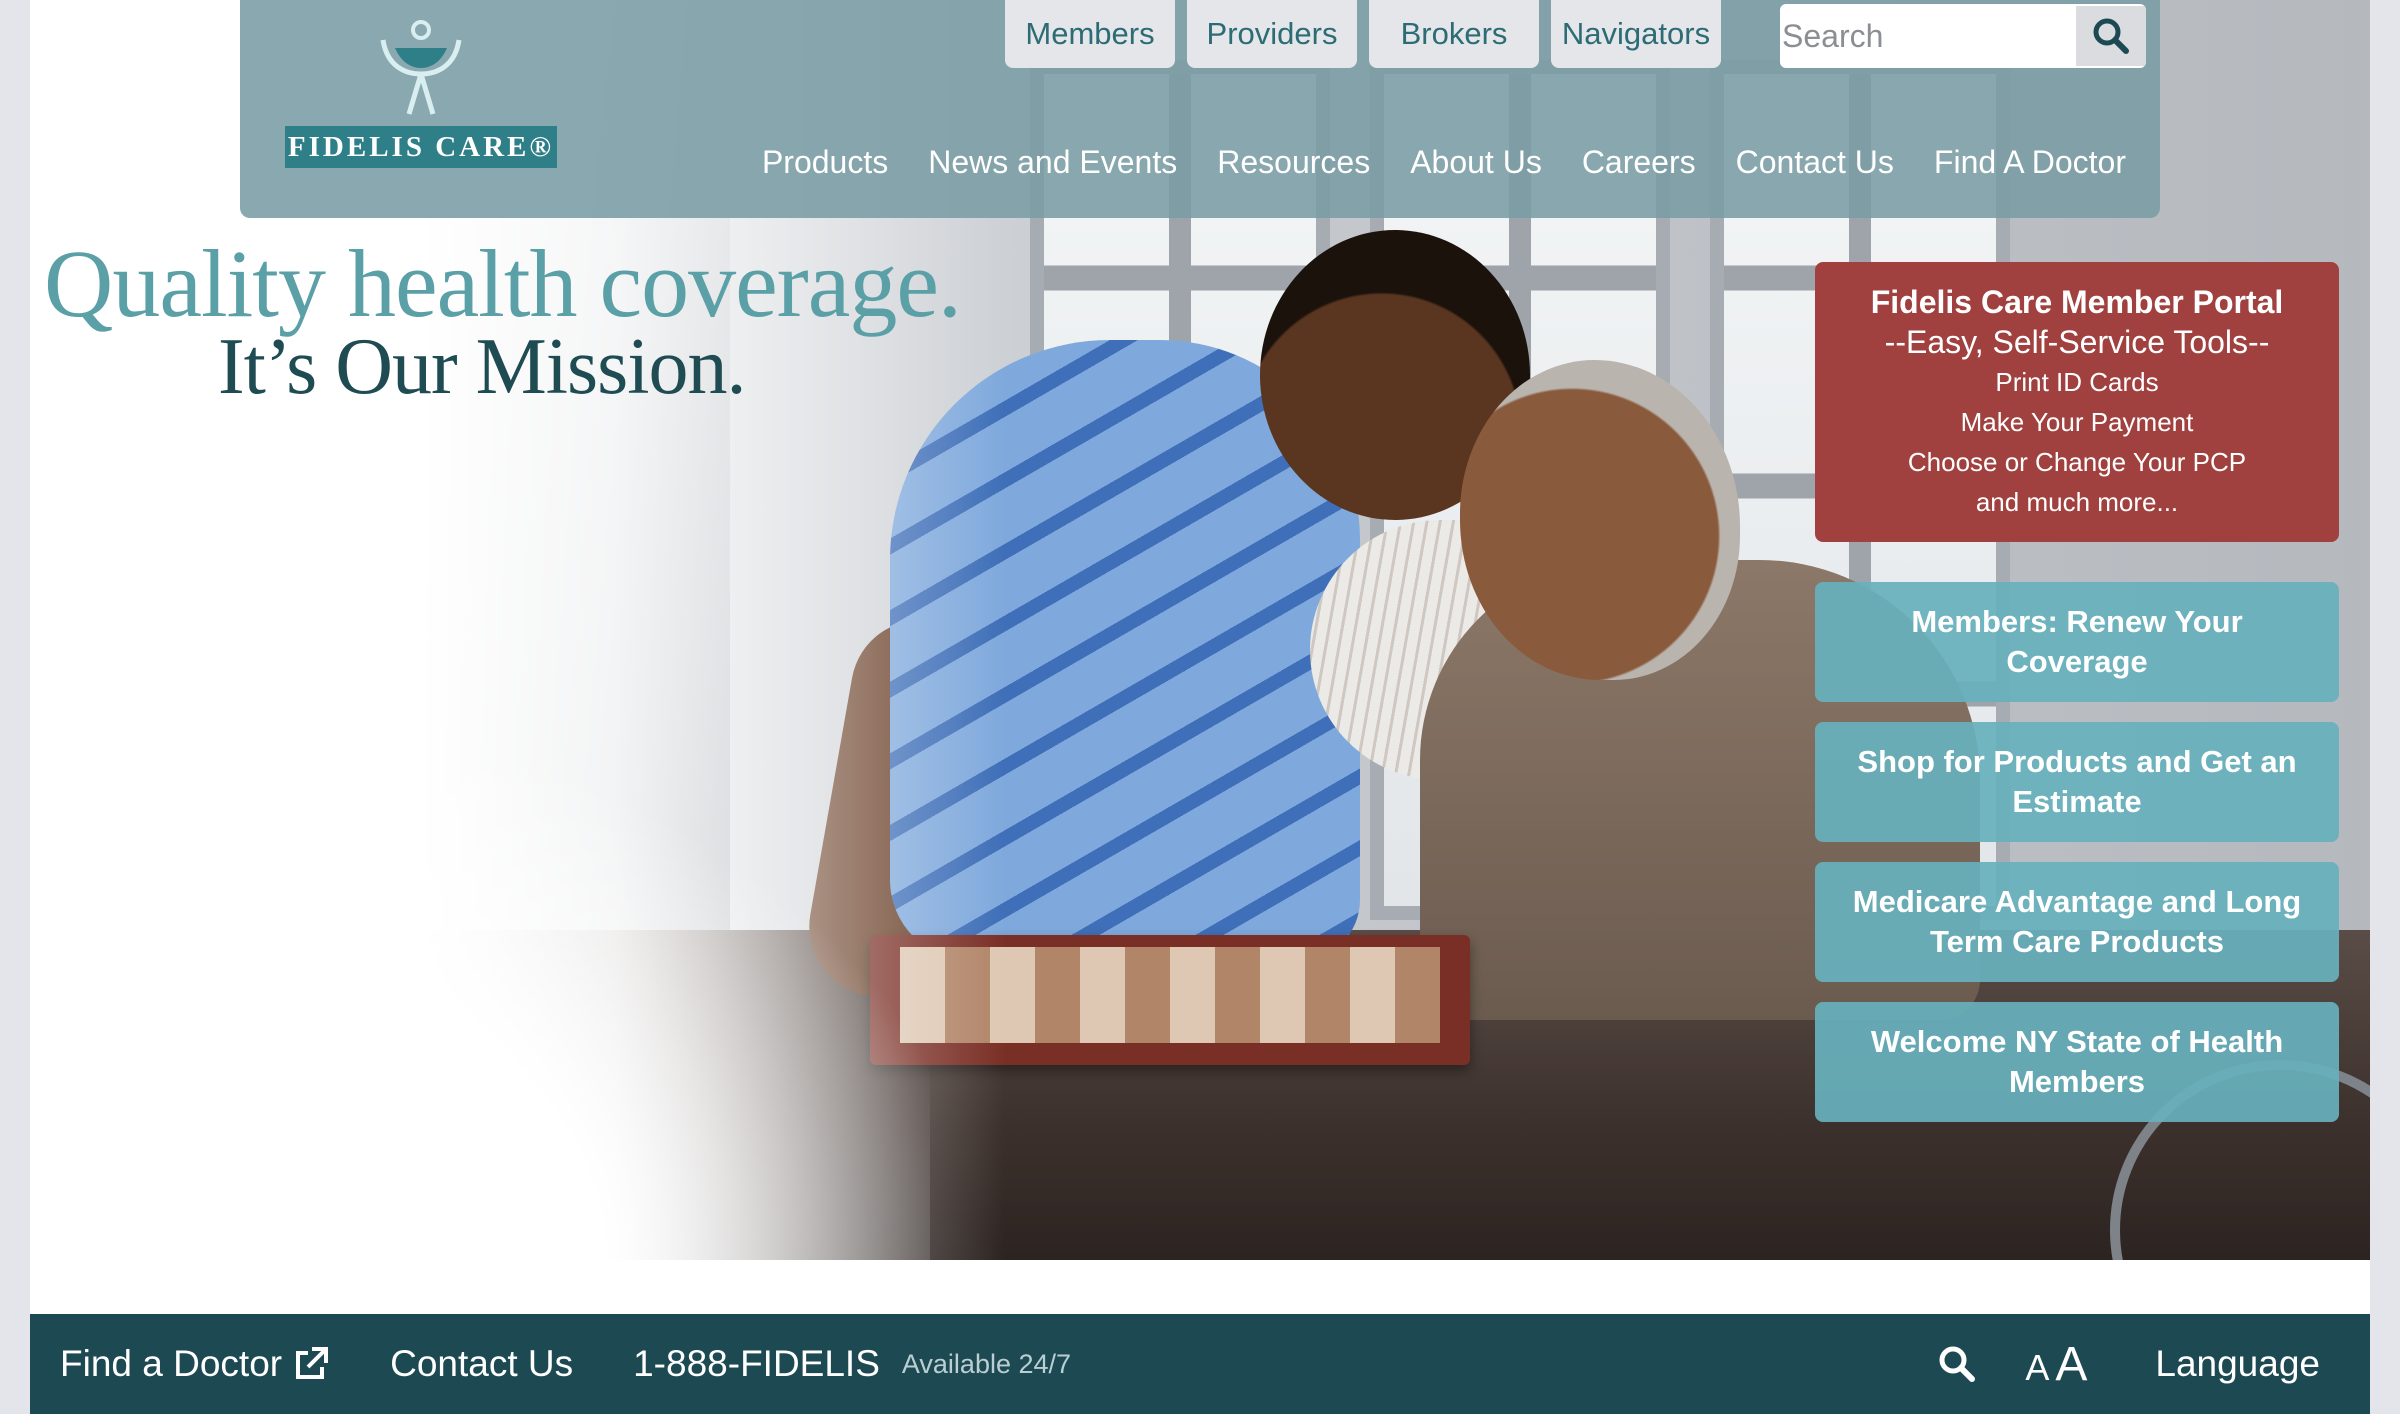 Image resolution: width=2400 pixels, height=1414 pixels. I want to click on tagline-line2: It’s Our Mission., so click(482, 367).